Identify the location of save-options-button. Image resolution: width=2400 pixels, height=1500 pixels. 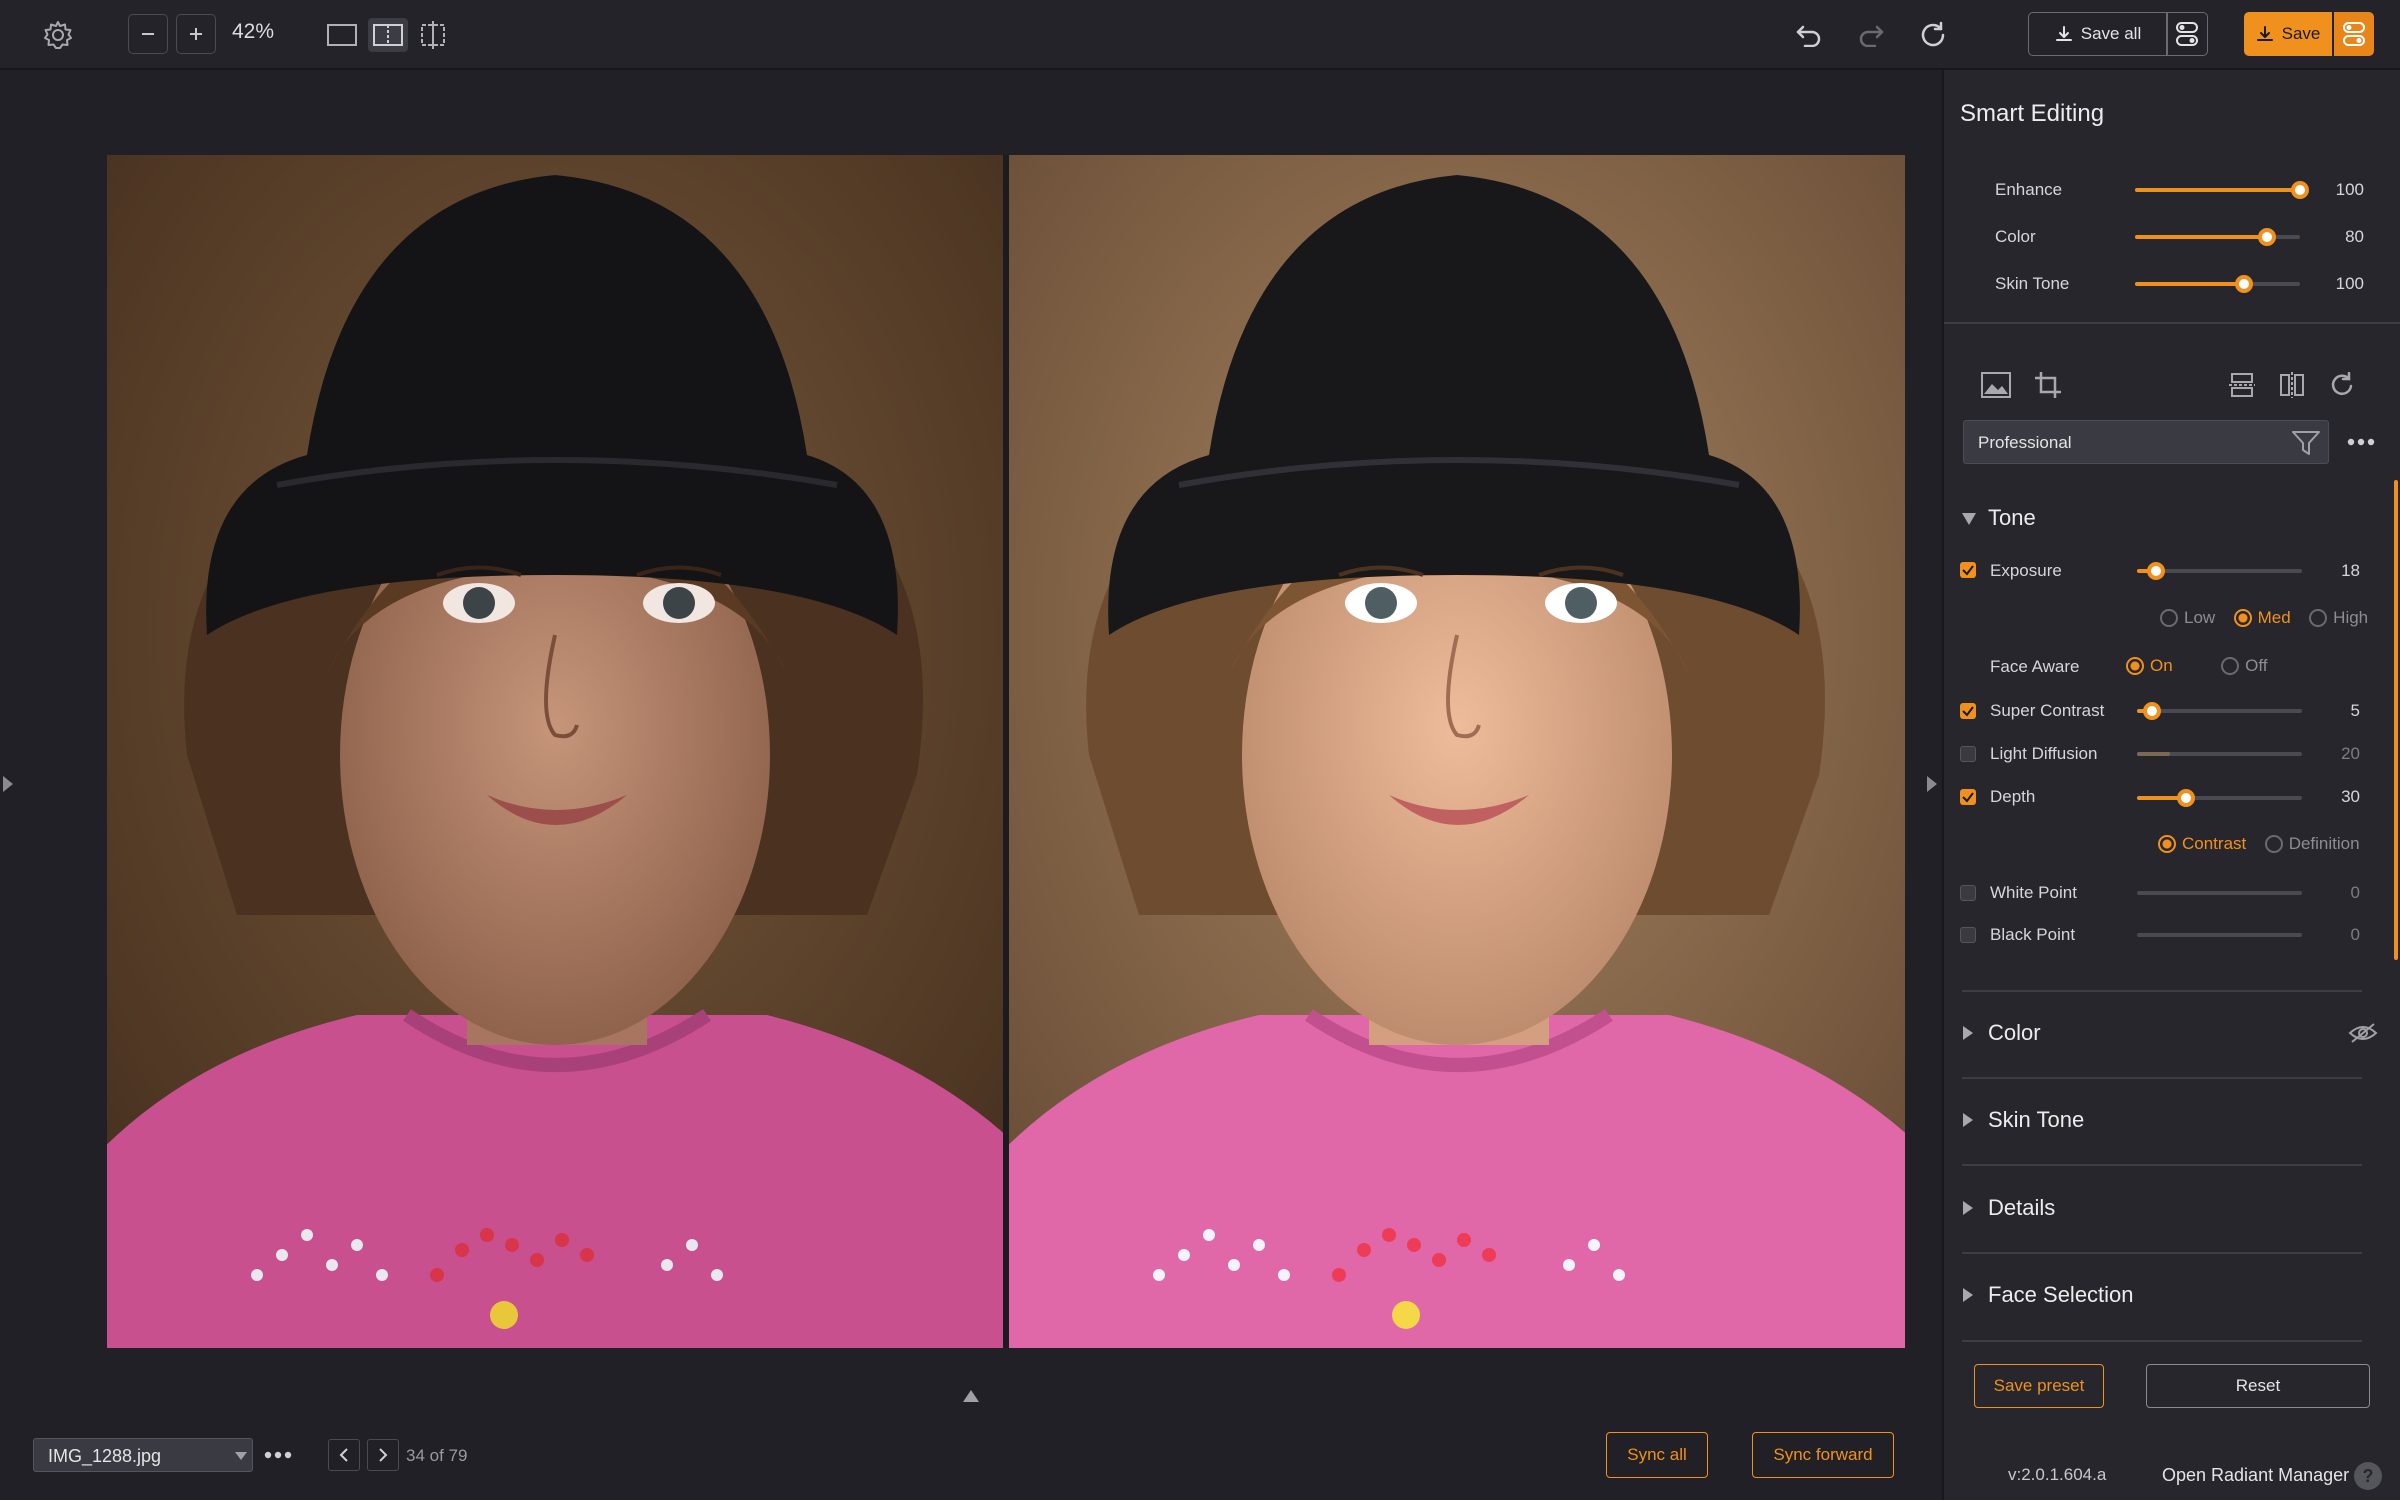
(2354, 34).